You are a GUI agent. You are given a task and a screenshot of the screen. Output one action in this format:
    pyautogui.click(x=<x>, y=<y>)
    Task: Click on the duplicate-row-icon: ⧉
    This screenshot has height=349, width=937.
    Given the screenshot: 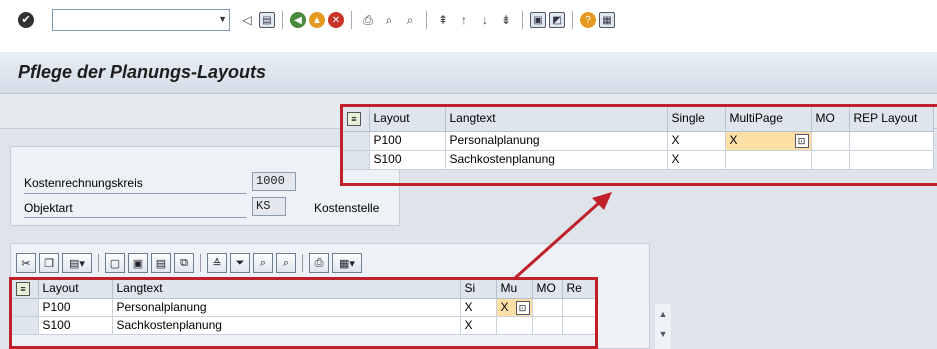 What is the action you would take?
    pyautogui.click(x=184, y=263)
    